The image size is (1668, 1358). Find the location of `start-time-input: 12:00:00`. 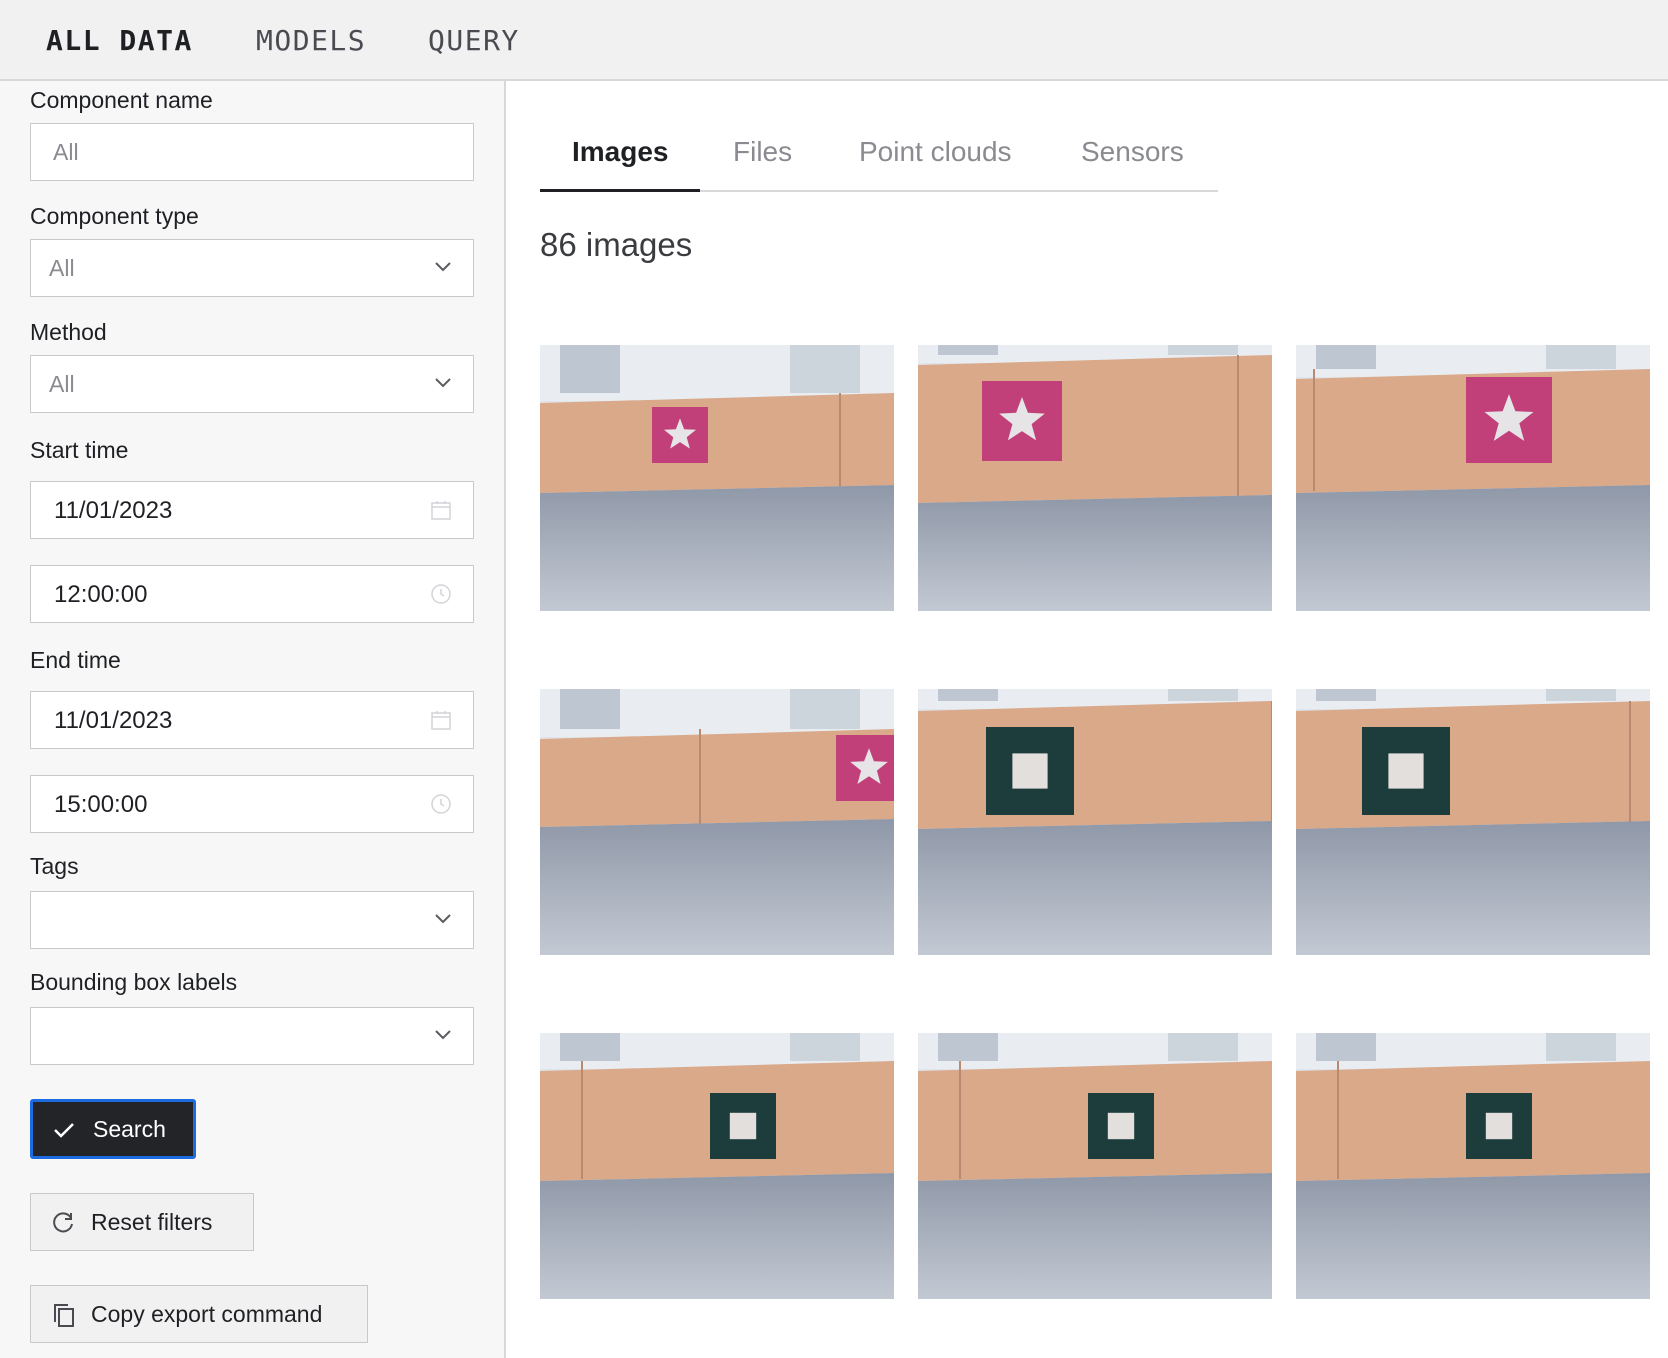

start-time-input: 12:00:00 is located at coordinates (252, 594).